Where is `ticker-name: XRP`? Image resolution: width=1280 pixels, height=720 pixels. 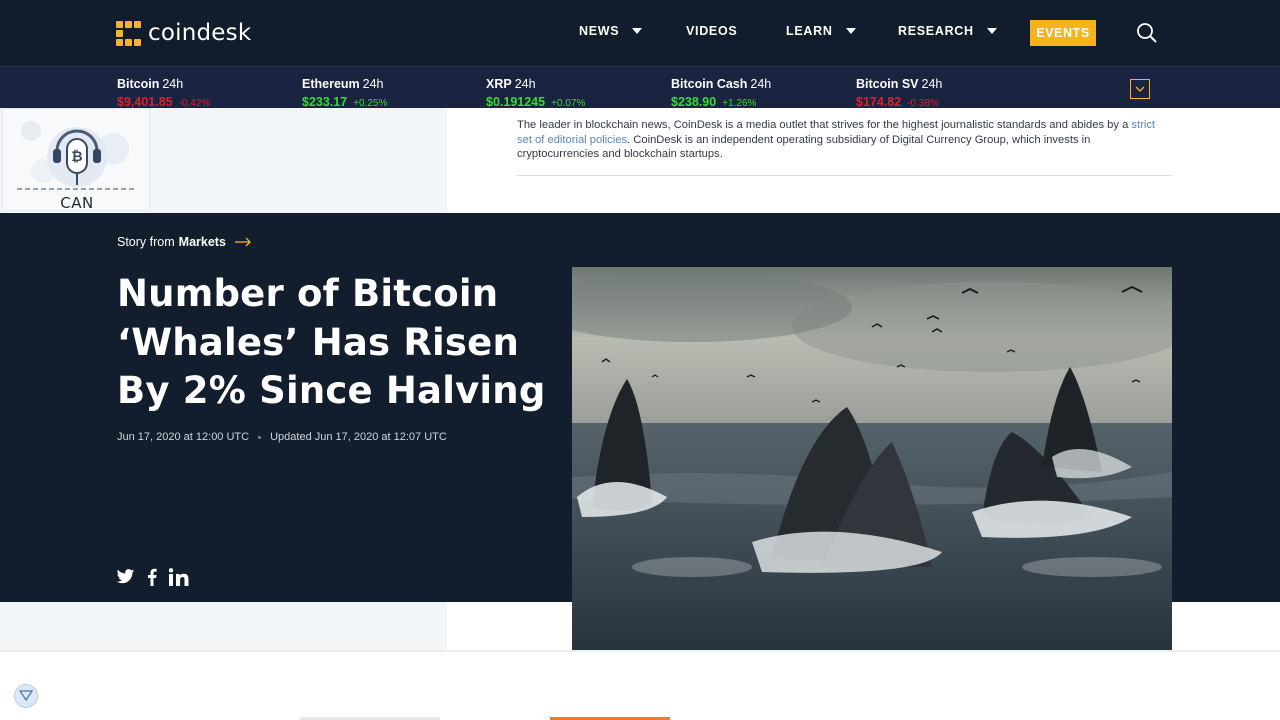 ticker-name: XRP is located at coordinates (499, 84).